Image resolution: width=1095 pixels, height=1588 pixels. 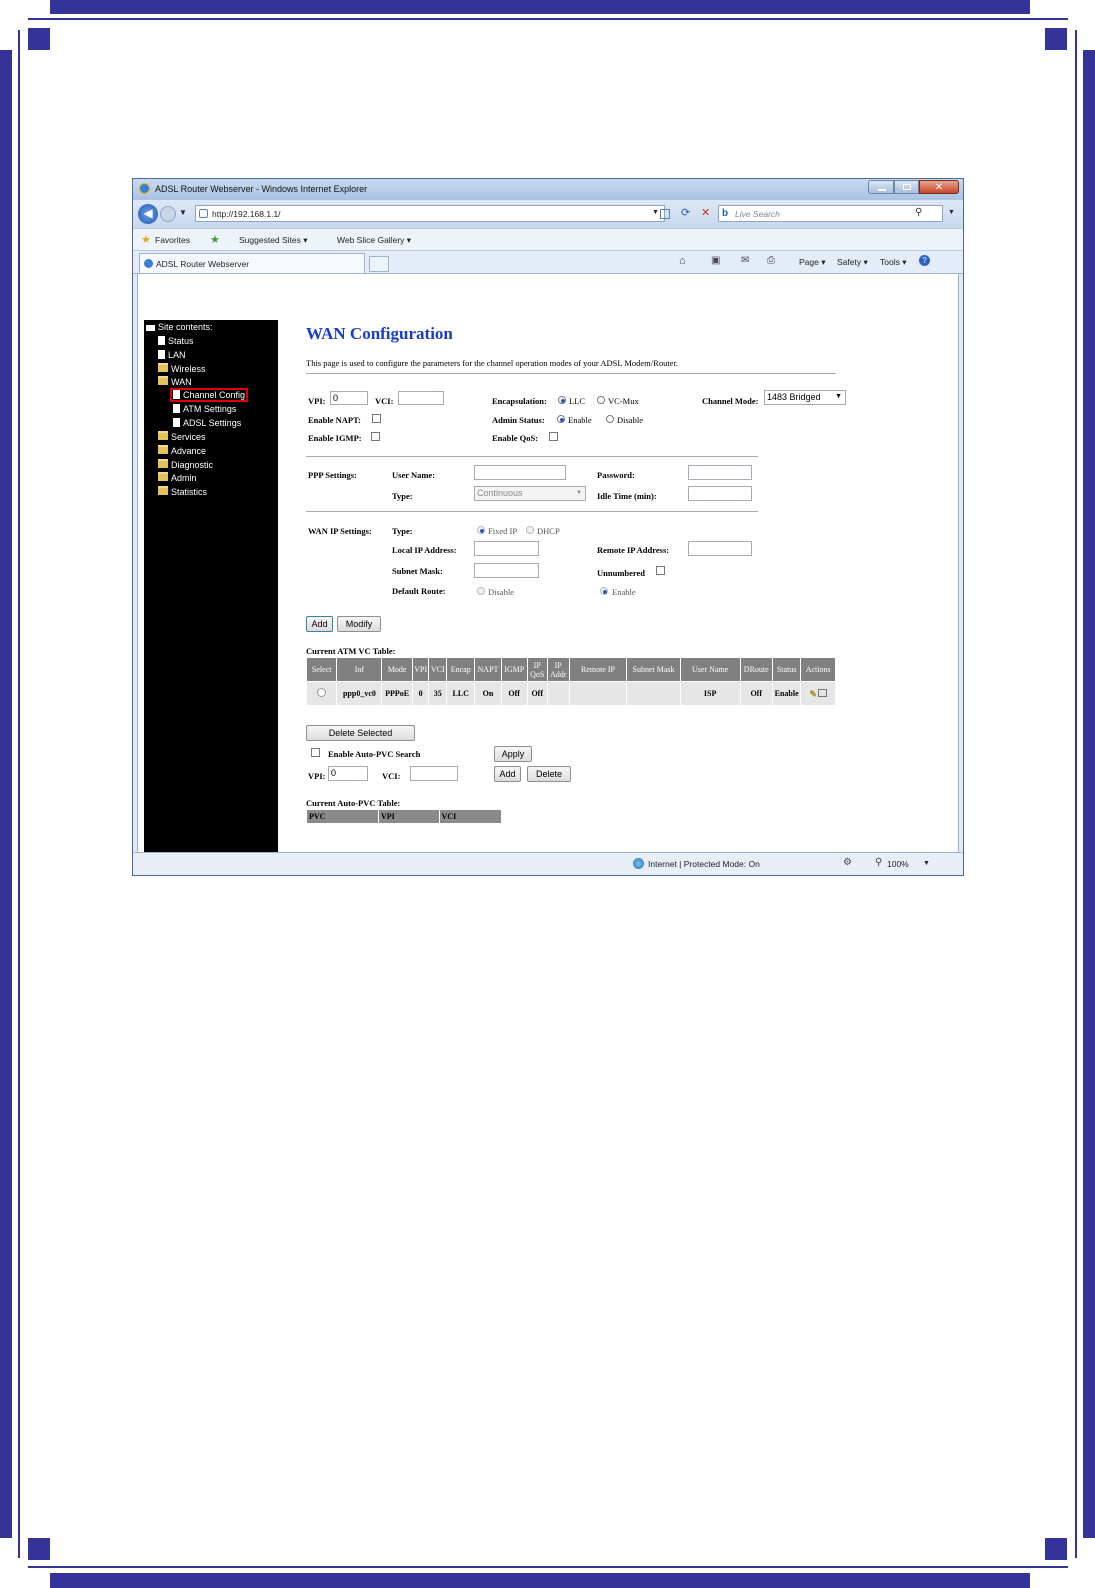 What do you see at coordinates (601, 400) in the screenshot?
I see `encap-vcmux-radio` at bounding box center [601, 400].